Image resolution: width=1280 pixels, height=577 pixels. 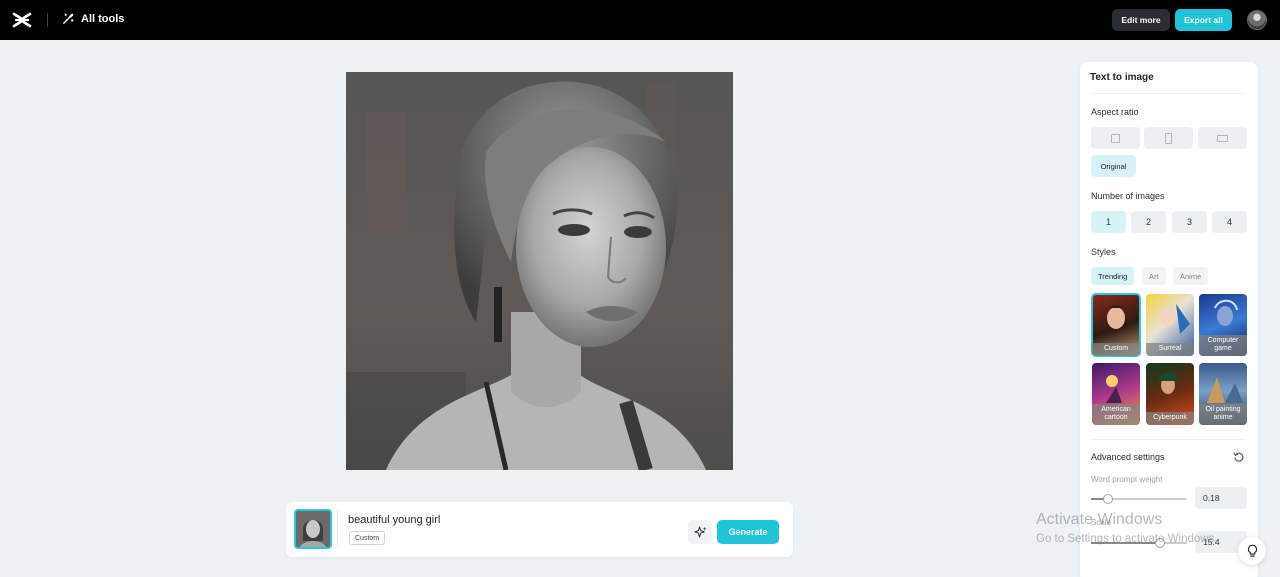 What do you see at coordinates (1170, 394) in the screenshot?
I see `style-card-cyberpunk: Cyberpunk` at bounding box center [1170, 394].